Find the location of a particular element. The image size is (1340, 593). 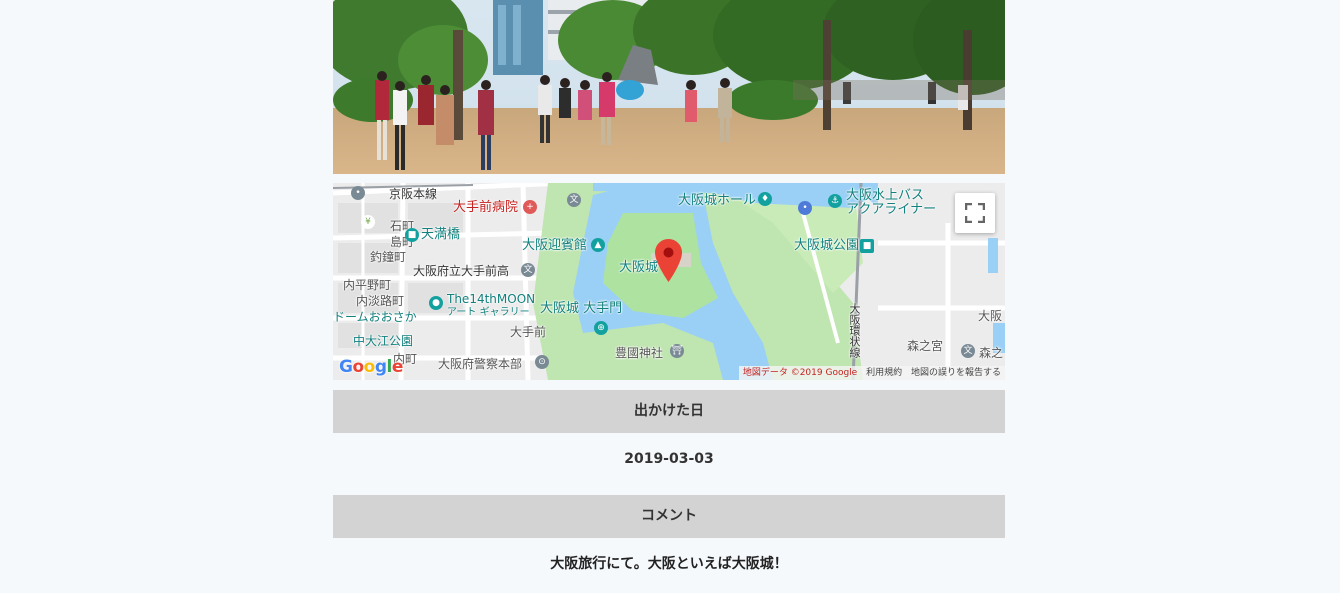

map-attribution: 地図データ ©2019 Google 利用規約 地図の誤りを報告する is located at coordinates (871, 373).